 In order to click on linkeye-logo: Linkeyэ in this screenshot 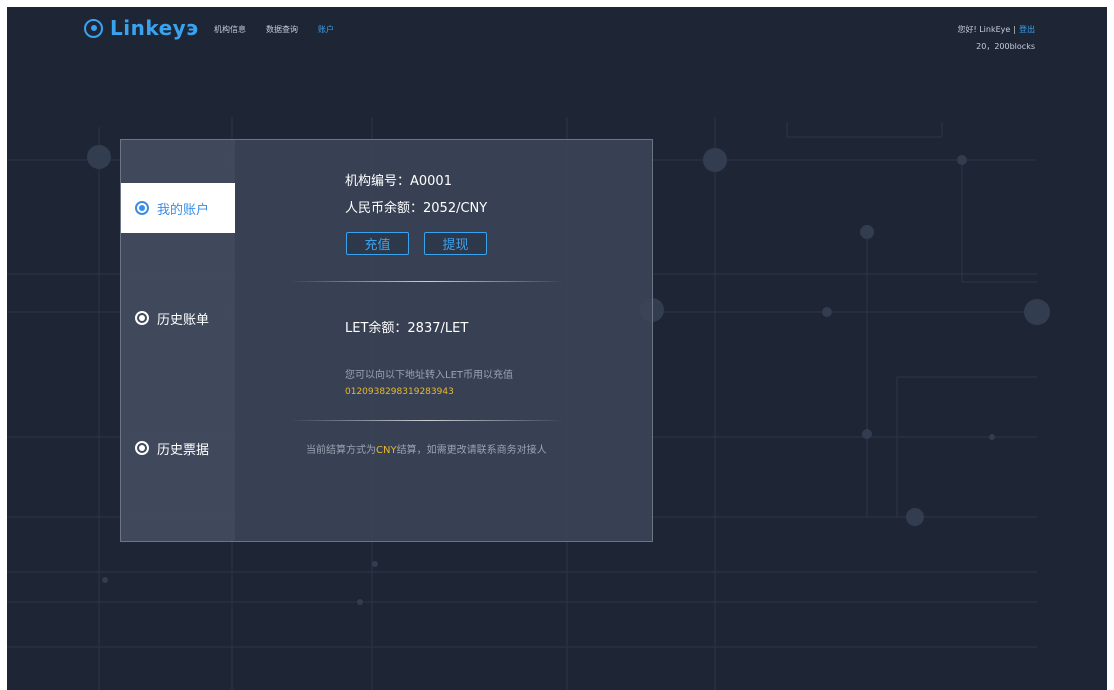, I will do `click(141, 28)`.